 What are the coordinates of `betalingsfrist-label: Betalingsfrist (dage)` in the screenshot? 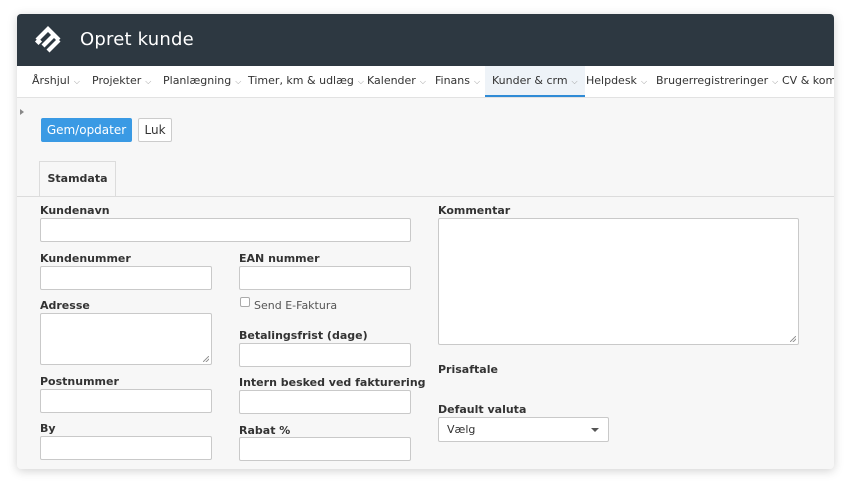 It's located at (303, 335).